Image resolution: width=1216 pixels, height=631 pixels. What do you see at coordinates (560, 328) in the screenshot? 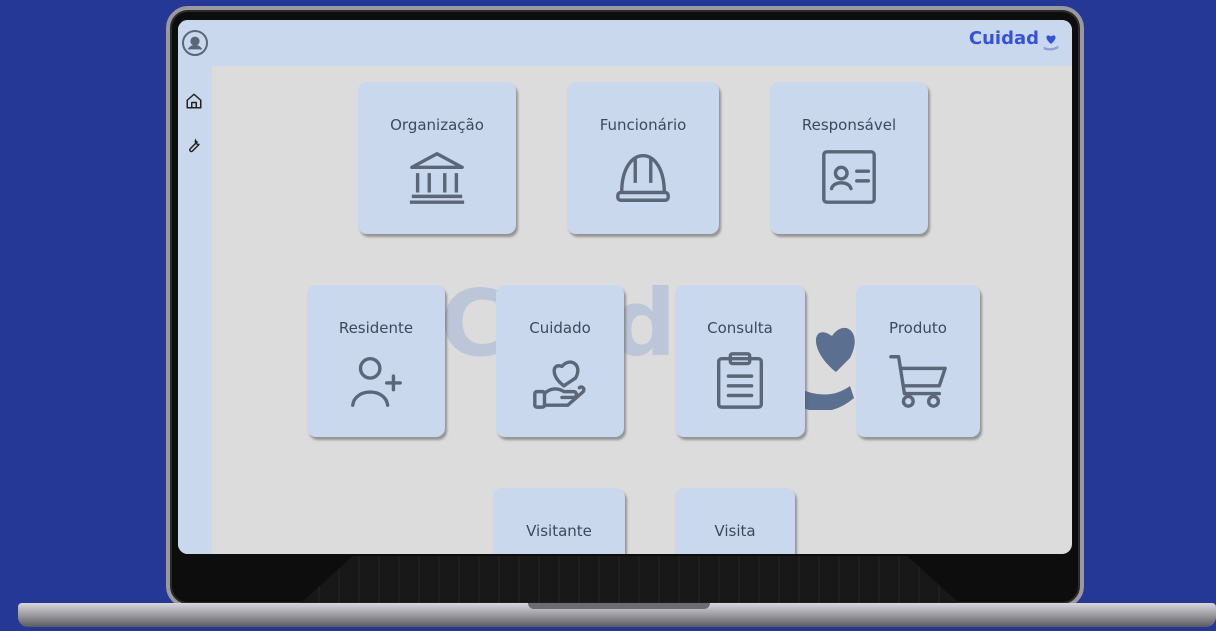
I see `card-label: Cuidado` at bounding box center [560, 328].